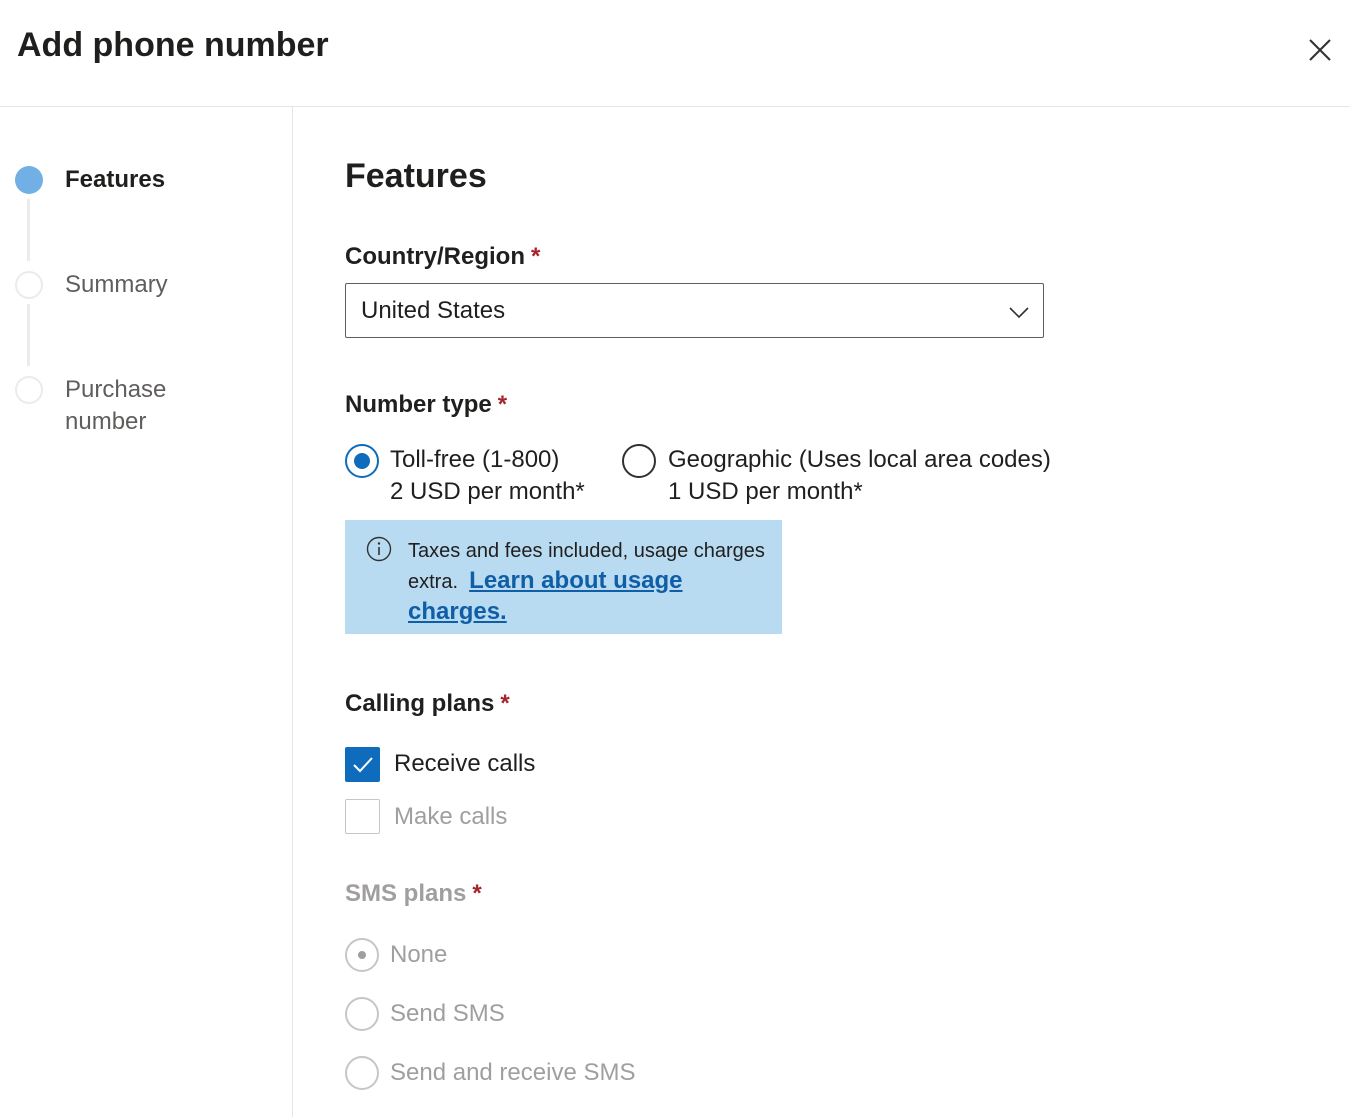 This screenshot has height=1117, width=1350. I want to click on close-icon, so click(1320, 50).